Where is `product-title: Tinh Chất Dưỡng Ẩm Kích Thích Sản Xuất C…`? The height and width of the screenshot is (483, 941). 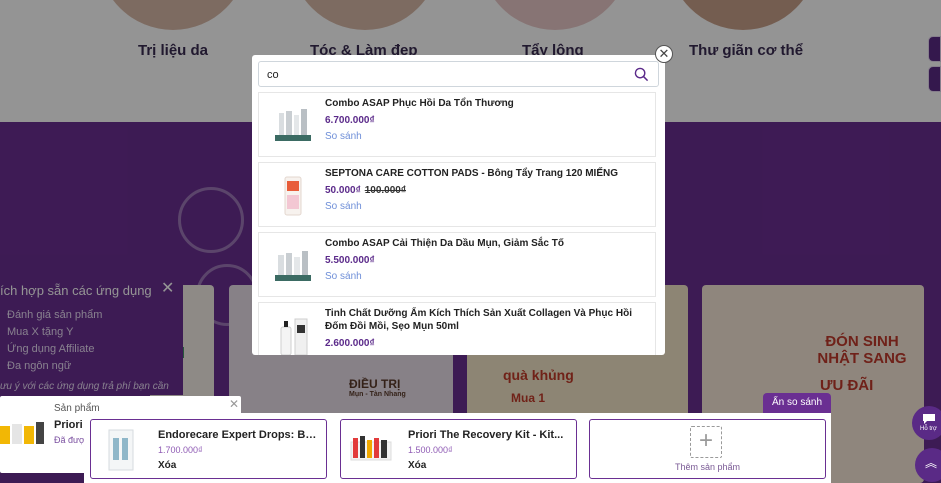 product-title: Tinh Chất Dưỡng Ẩm Kích Thích Sản Xuất C… is located at coordinates (489, 320).